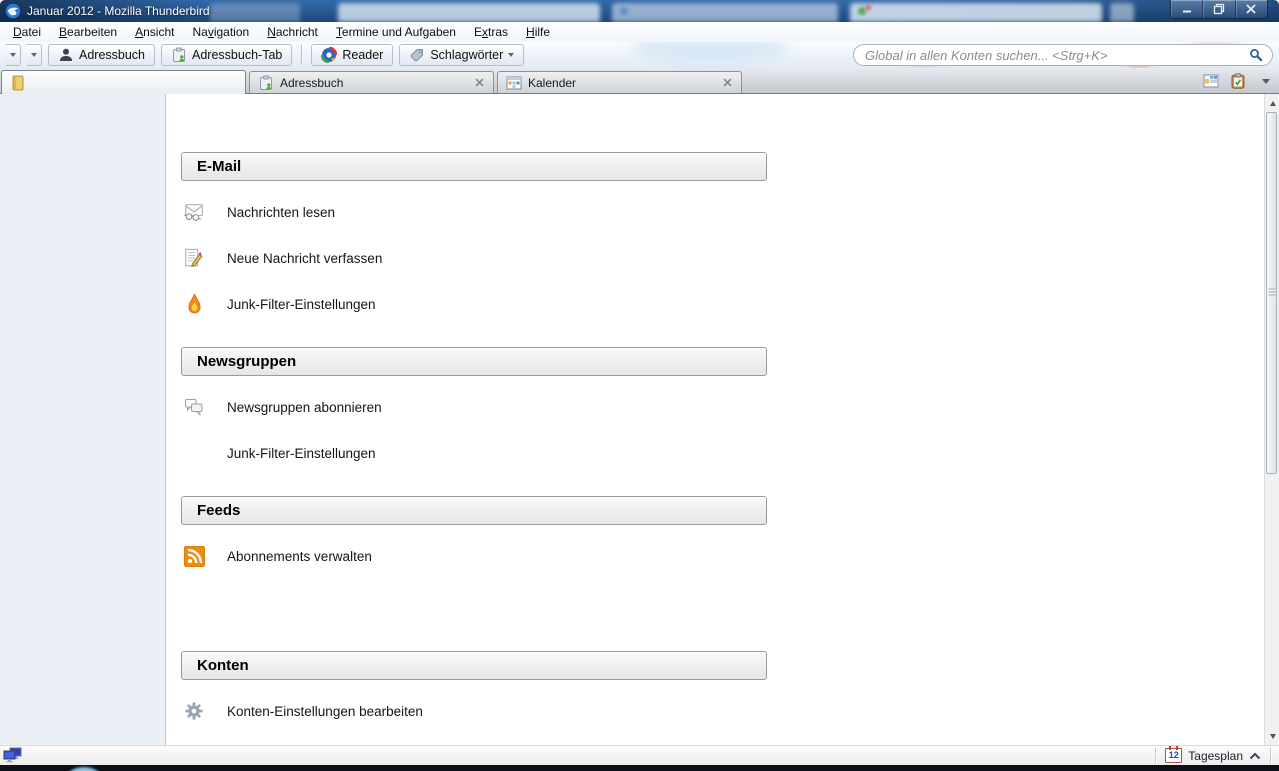 This screenshot has width=1279, height=771. What do you see at coordinates (725, 12) in the screenshot?
I see `background-window-tab` at bounding box center [725, 12].